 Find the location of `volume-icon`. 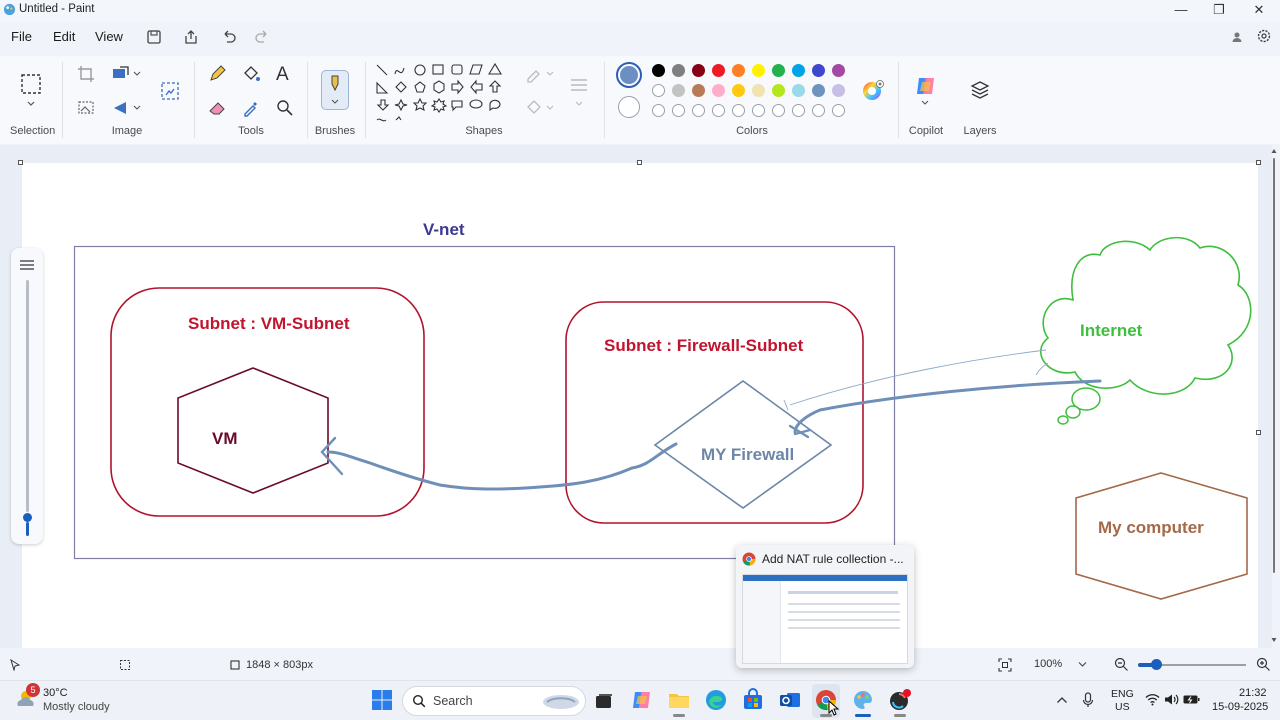

volume-icon is located at coordinates (1171, 699).